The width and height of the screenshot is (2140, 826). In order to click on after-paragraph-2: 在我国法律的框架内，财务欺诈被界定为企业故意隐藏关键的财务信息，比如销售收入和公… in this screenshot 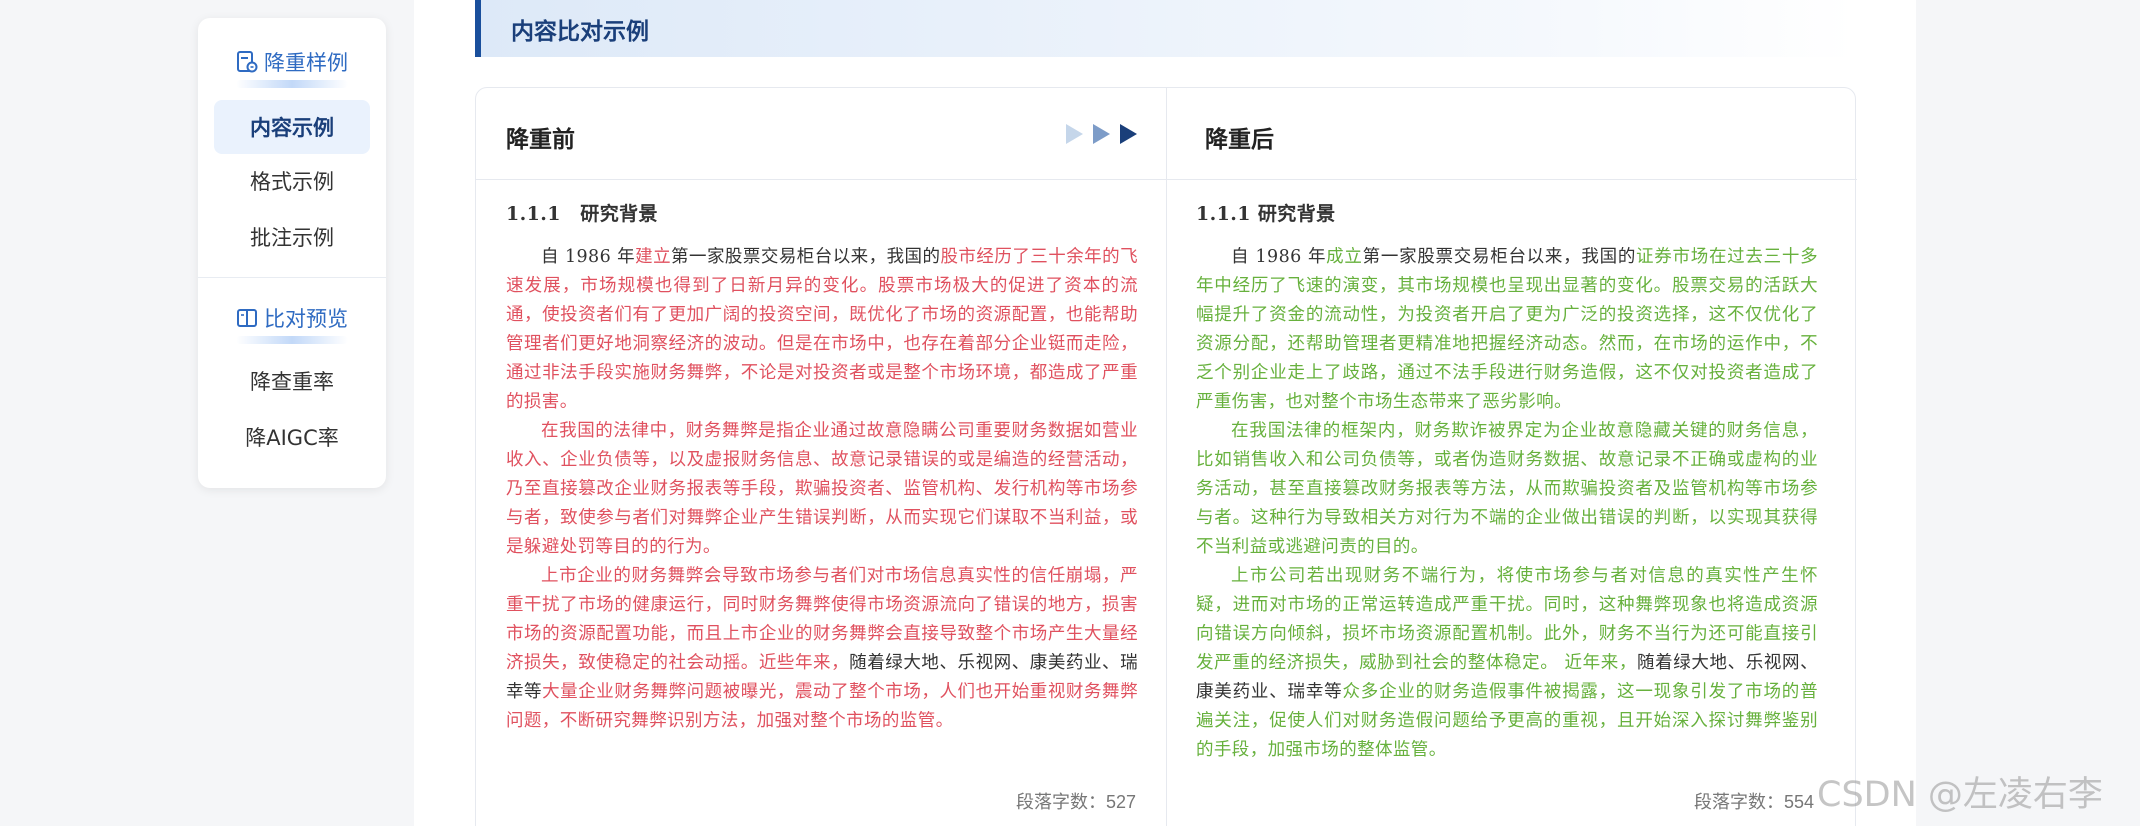, I will do `click(1507, 489)`.